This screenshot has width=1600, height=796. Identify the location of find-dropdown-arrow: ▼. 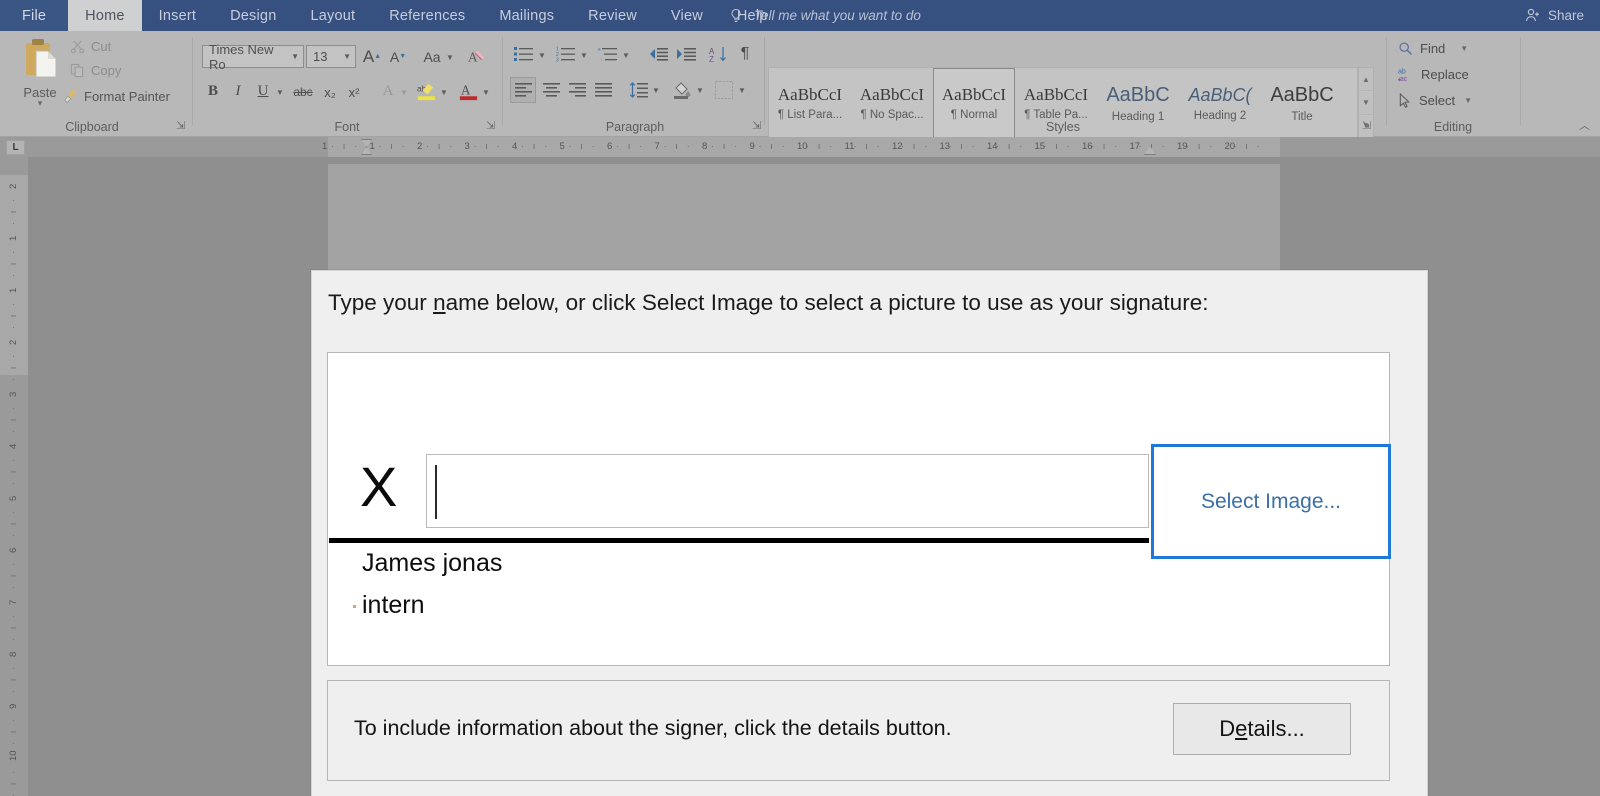
(1464, 48).